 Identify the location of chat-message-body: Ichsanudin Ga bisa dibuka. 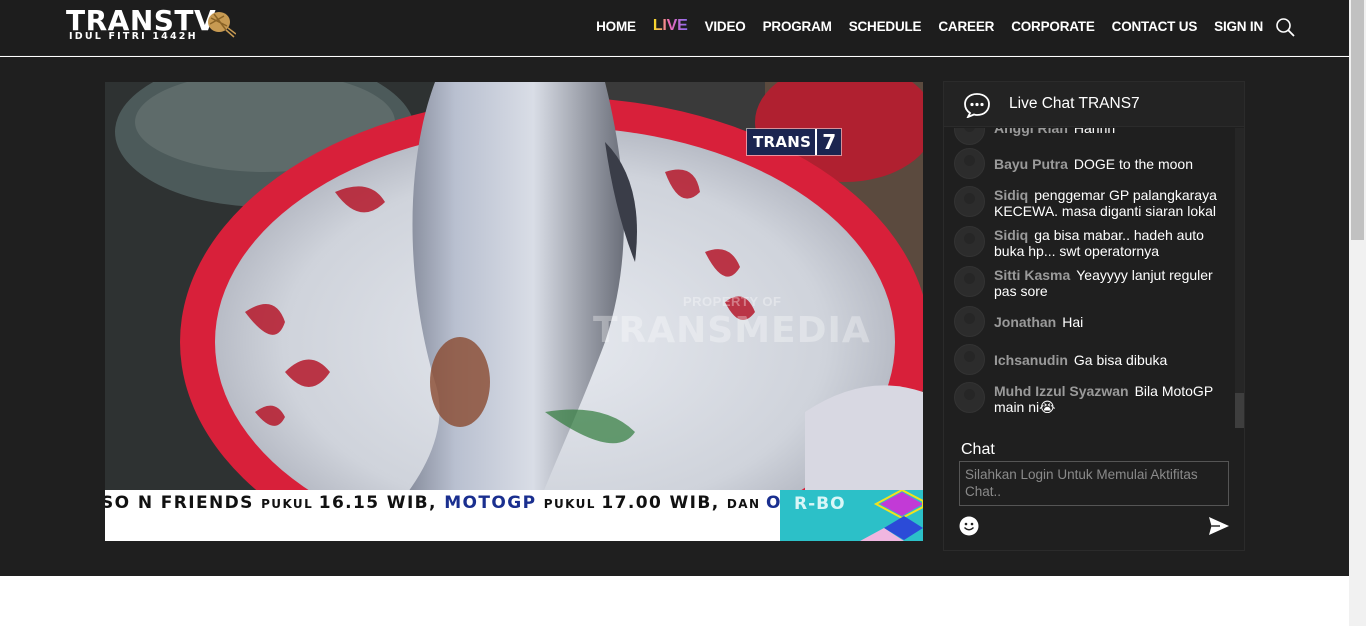
(1112, 360).